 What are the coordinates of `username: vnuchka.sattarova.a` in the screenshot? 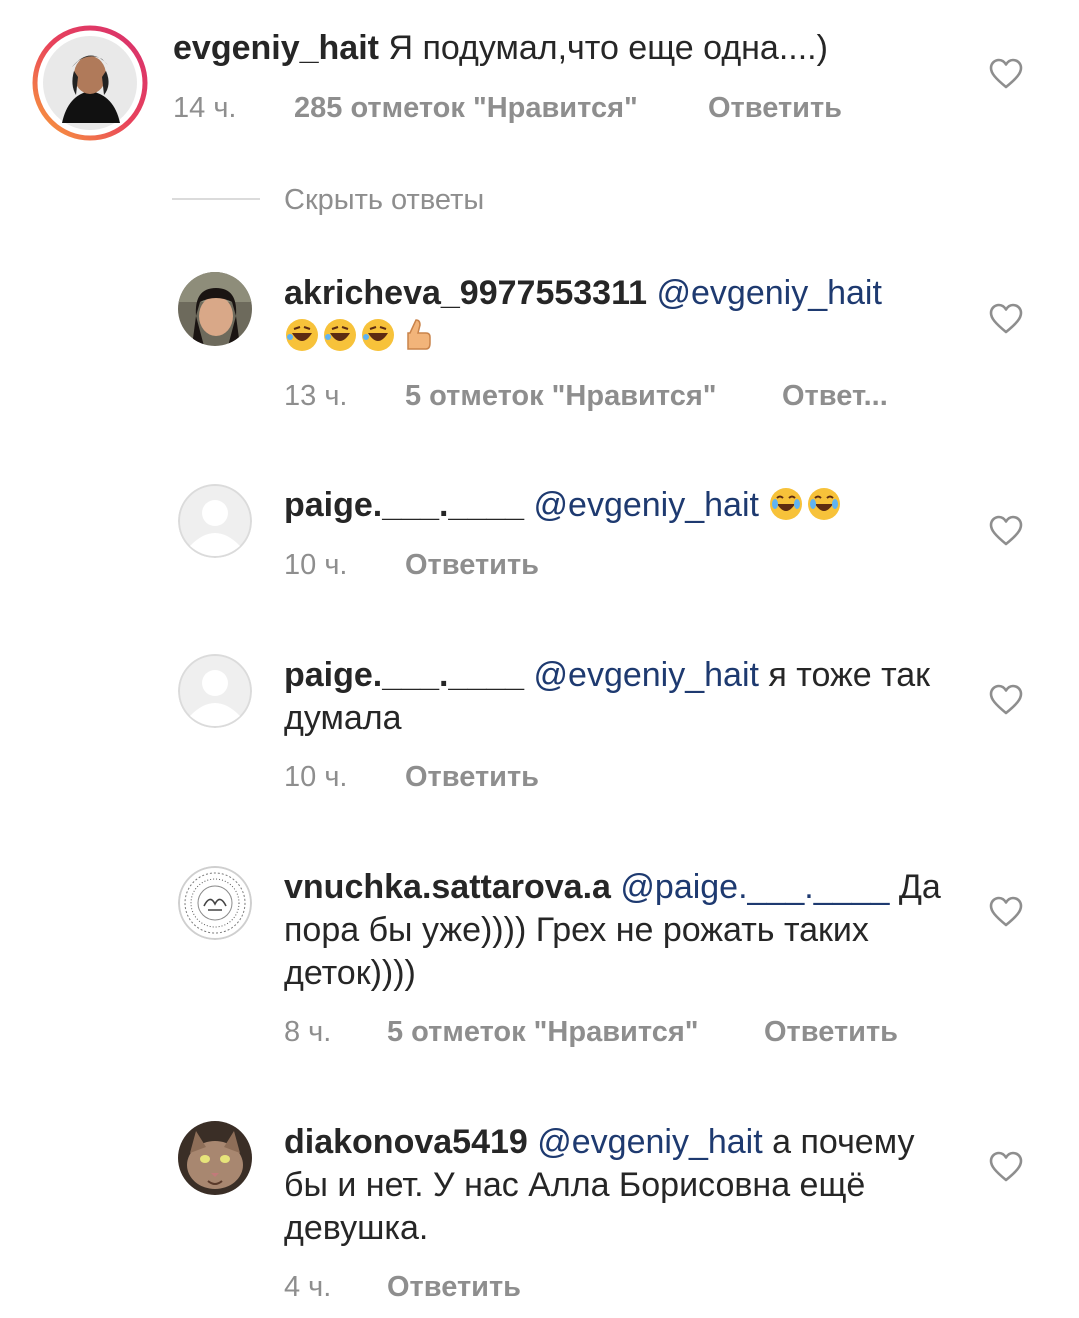 It's located at (447, 887).